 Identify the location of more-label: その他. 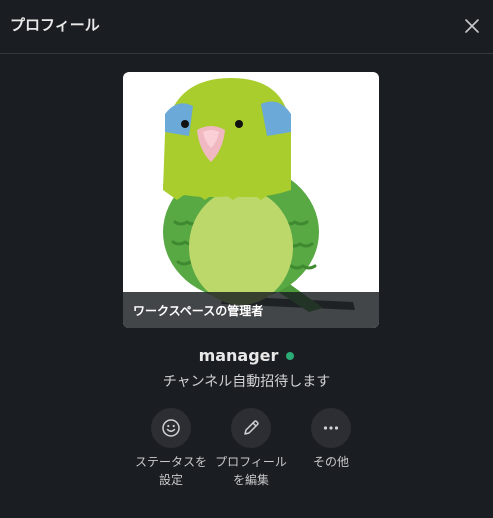
(330, 462).